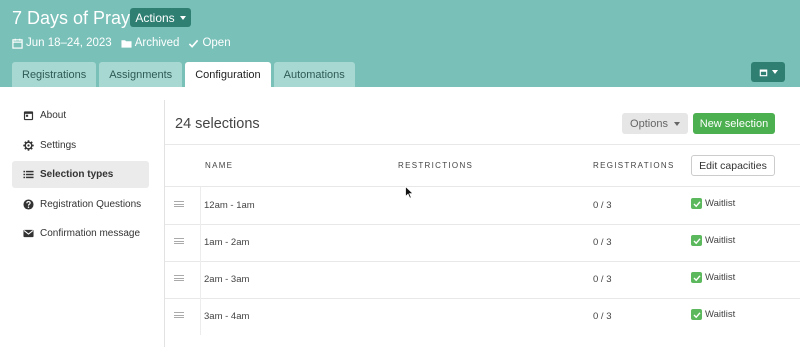 This screenshot has width=800, height=347. Describe the element at coordinates (314, 74) in the screenshot. I see `tab-automations: Automations` at that location.